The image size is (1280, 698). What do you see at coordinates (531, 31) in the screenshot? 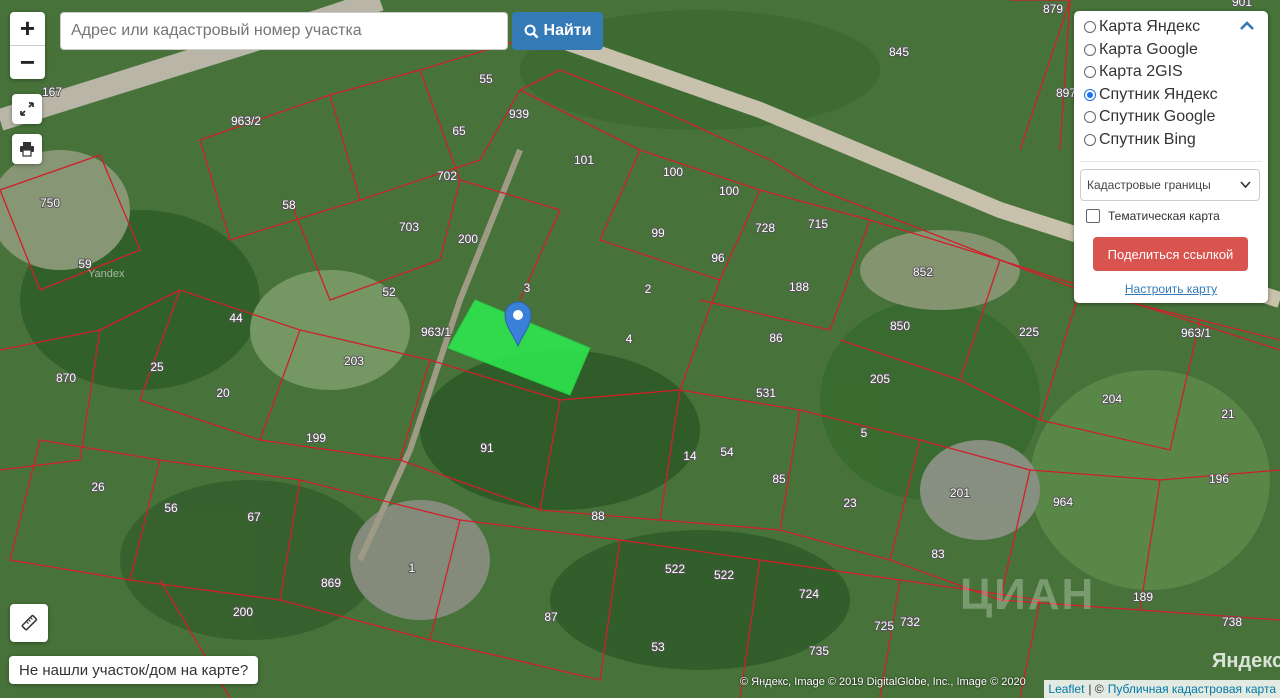
I see `search-icon` at bounding box center [531, 31].